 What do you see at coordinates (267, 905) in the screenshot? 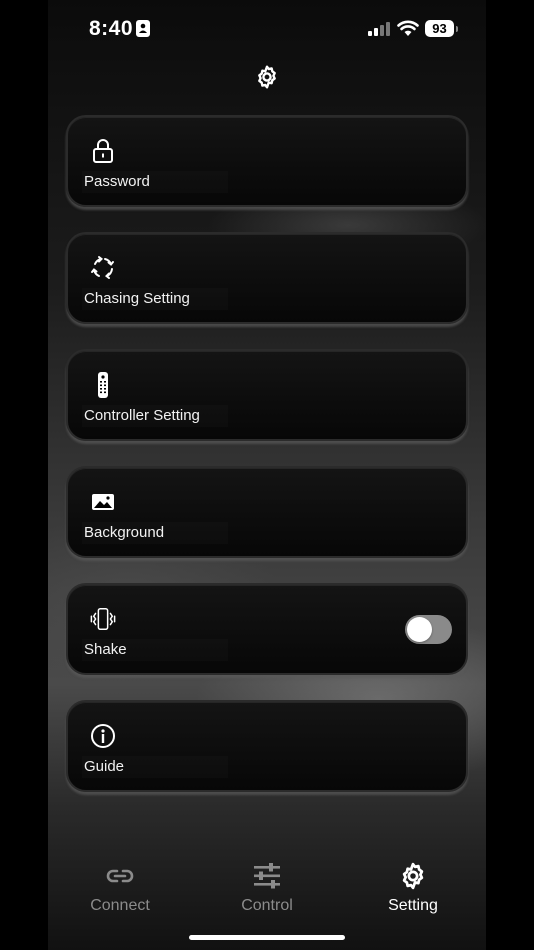
I see `tab-label: Control` at bounding box center [267, 905].